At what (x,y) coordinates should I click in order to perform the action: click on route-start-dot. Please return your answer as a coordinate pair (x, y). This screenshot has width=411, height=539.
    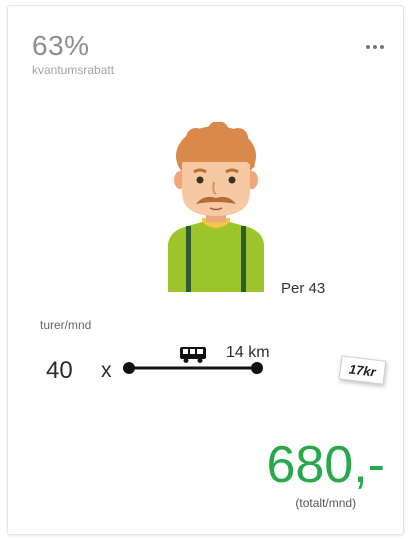
    Looking at the image, I should click on (129, 368).